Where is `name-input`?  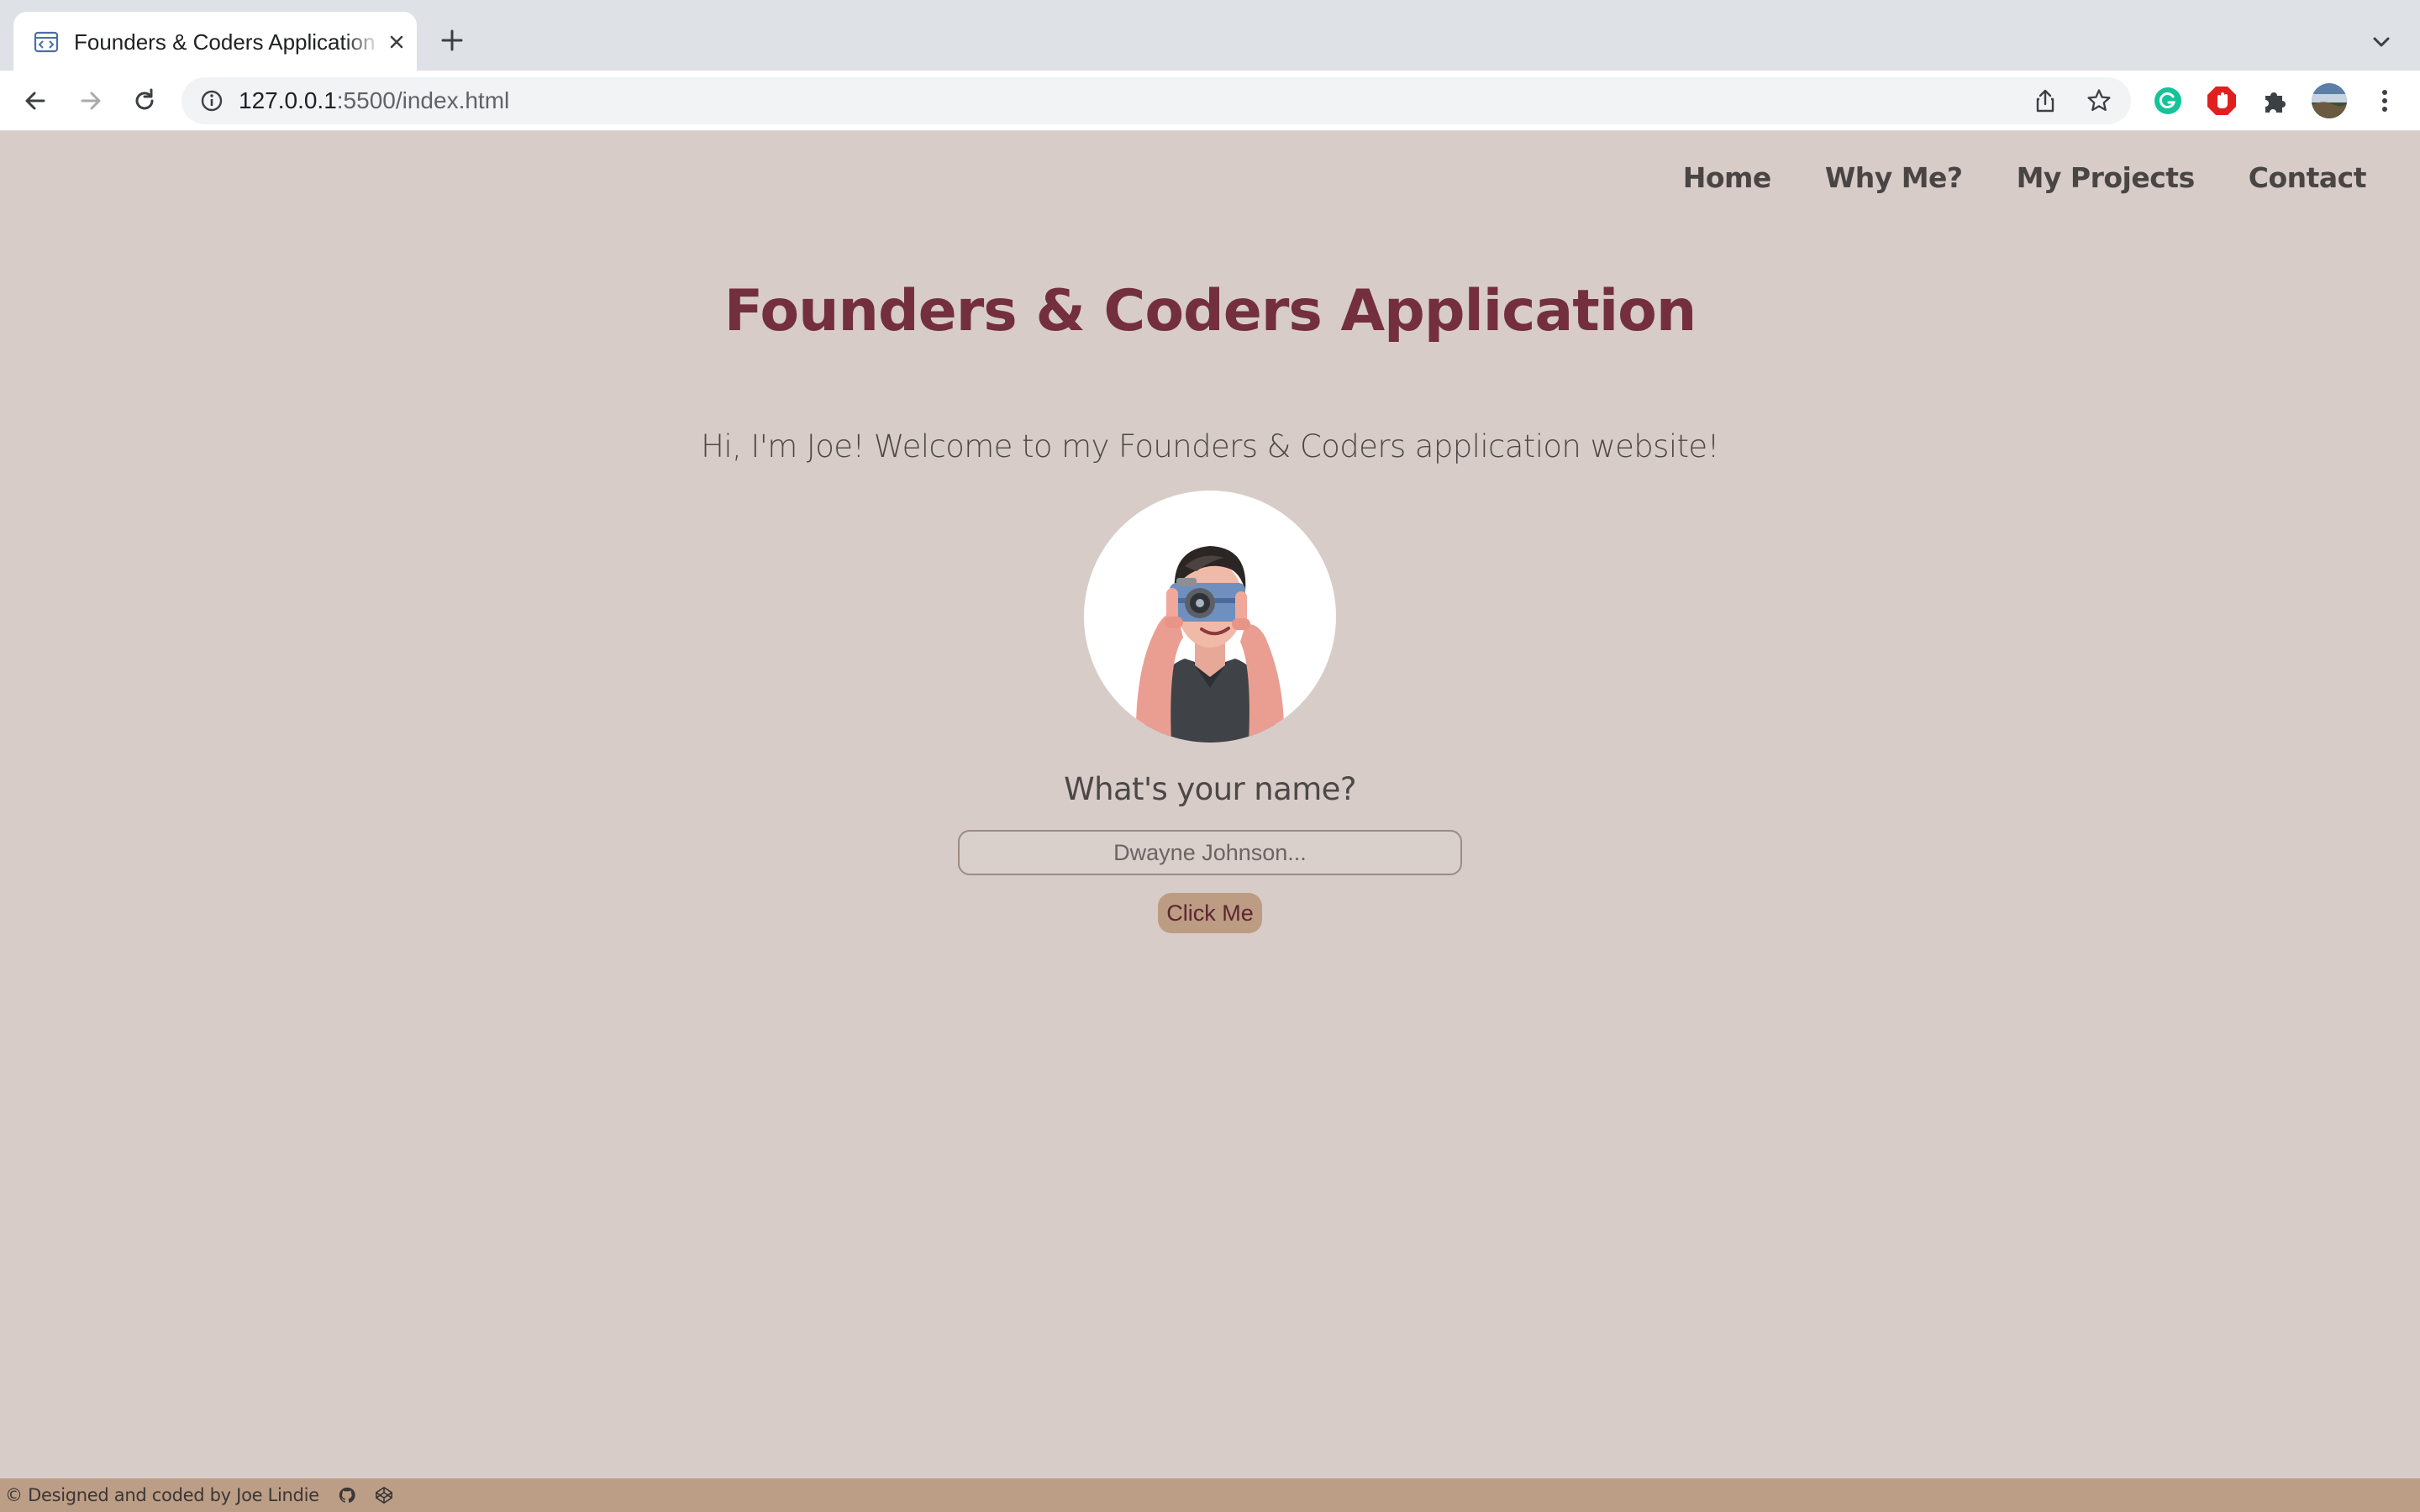
name-input is located at coordinates (1210, 852).